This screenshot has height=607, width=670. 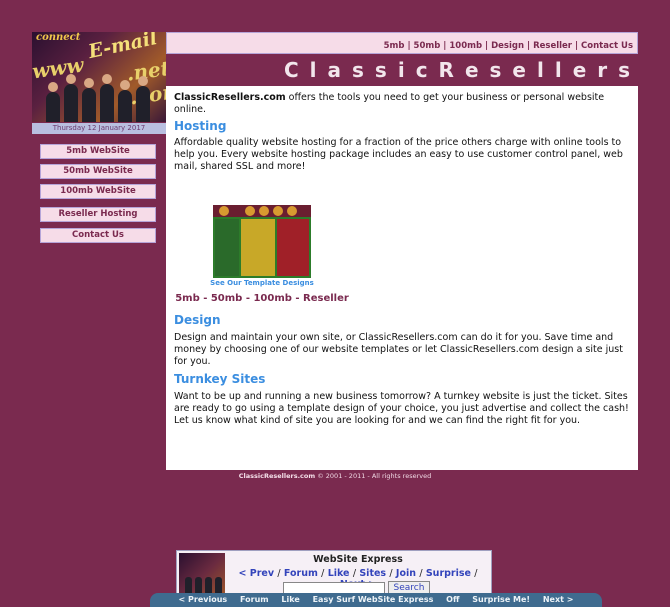 I want to click on widget-link-surprise: Surprise, so click(x=448, y=573).